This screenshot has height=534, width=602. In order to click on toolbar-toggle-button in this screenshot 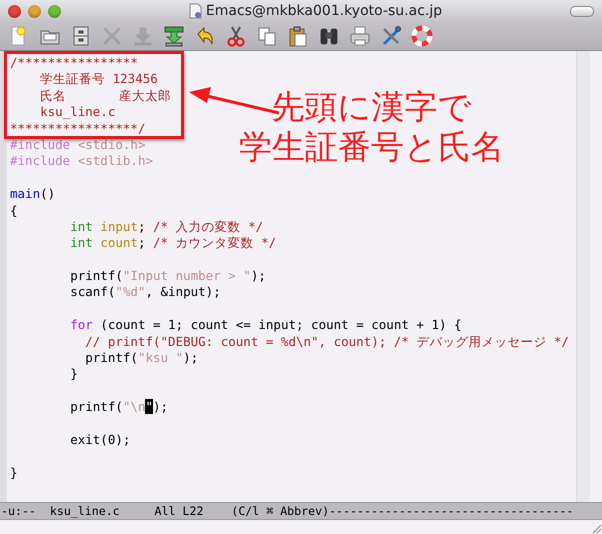, I will do `click(582, 11)`.